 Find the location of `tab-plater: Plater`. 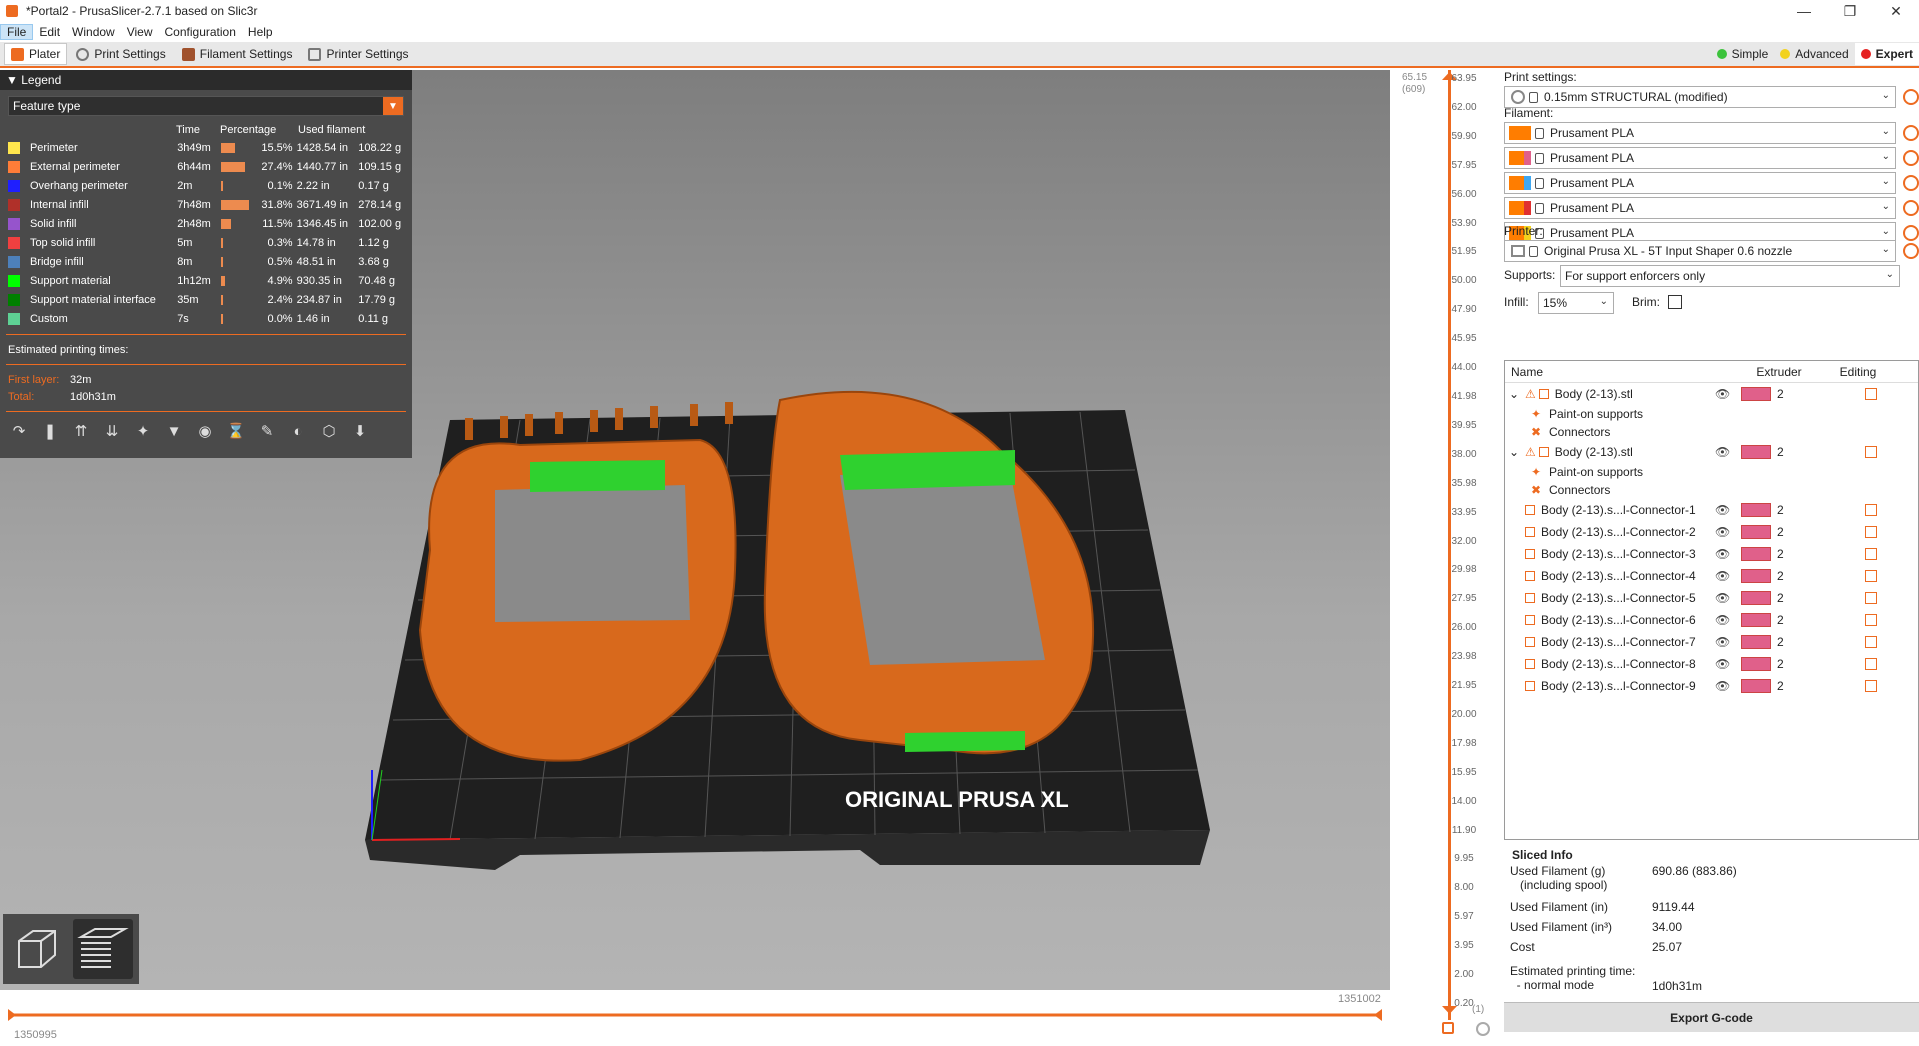

tab-plater: Plater is located at coordinates (36, 54).